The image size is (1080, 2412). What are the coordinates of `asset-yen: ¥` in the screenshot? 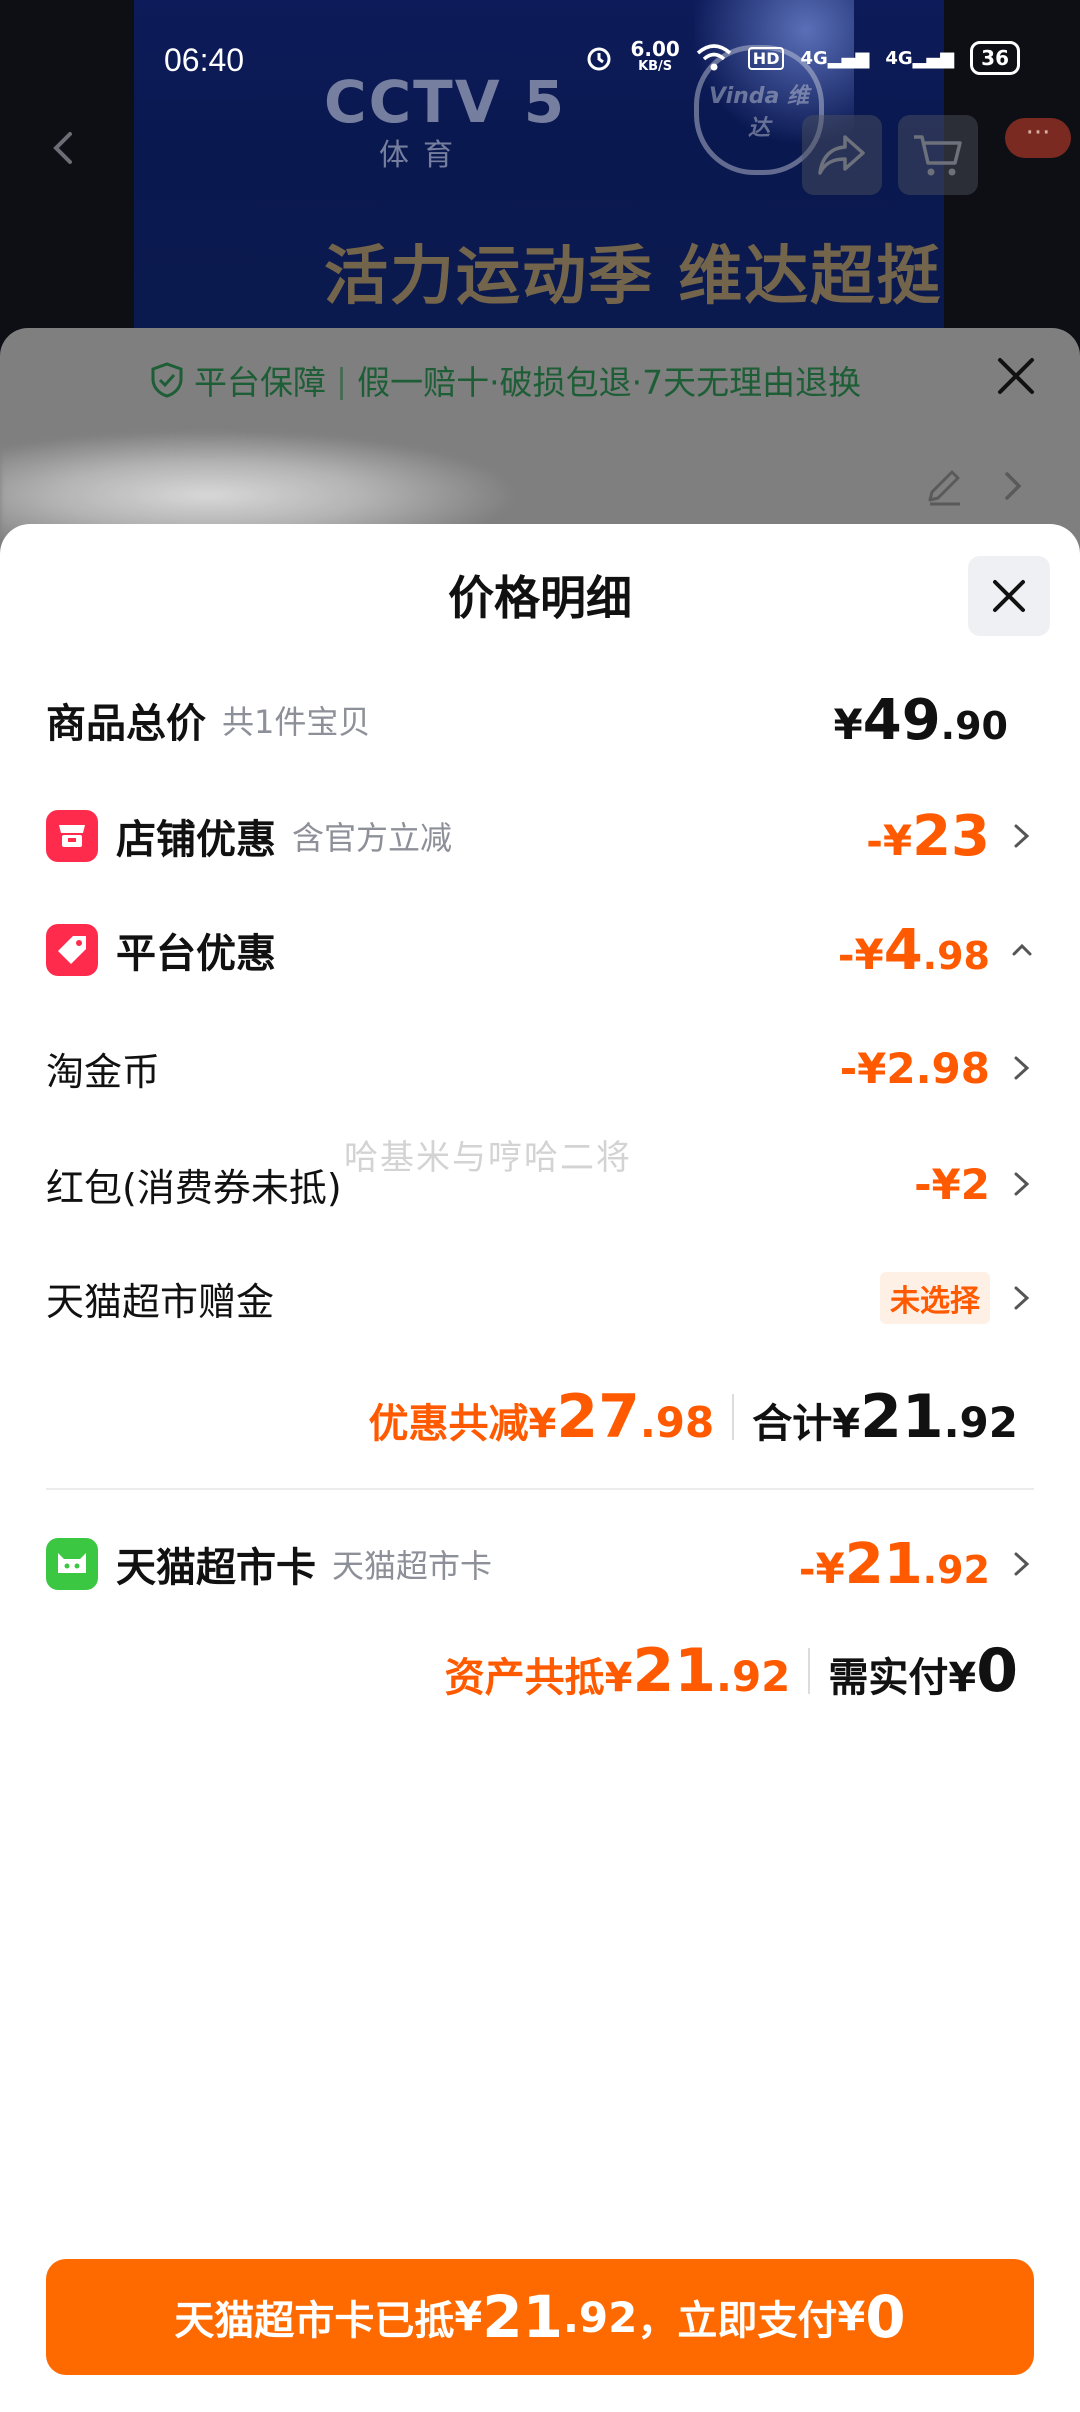 It's located at (618, 1678).